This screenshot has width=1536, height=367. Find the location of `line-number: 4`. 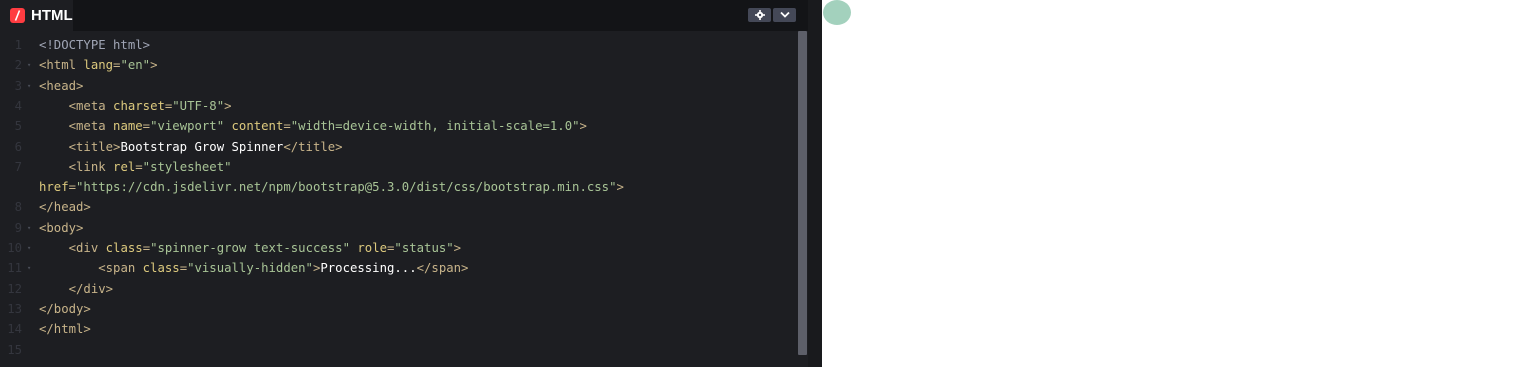

line-number: 4 is located at coordinates (18, 105).